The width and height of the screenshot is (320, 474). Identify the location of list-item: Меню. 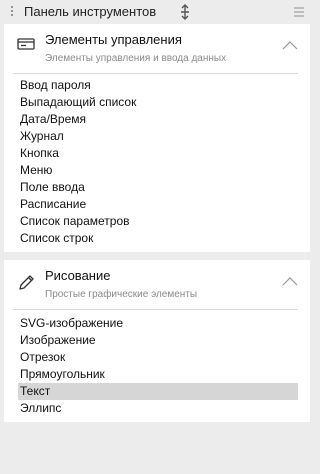
(158, 170).